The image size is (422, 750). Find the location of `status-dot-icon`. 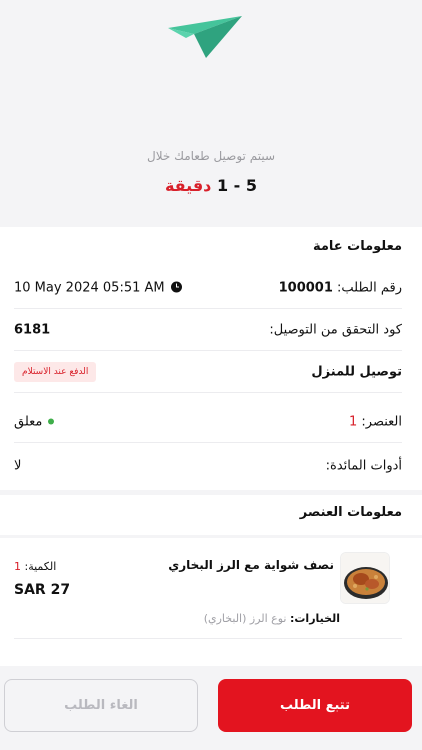

status-dot-icon is located at coordinates (51, 421).